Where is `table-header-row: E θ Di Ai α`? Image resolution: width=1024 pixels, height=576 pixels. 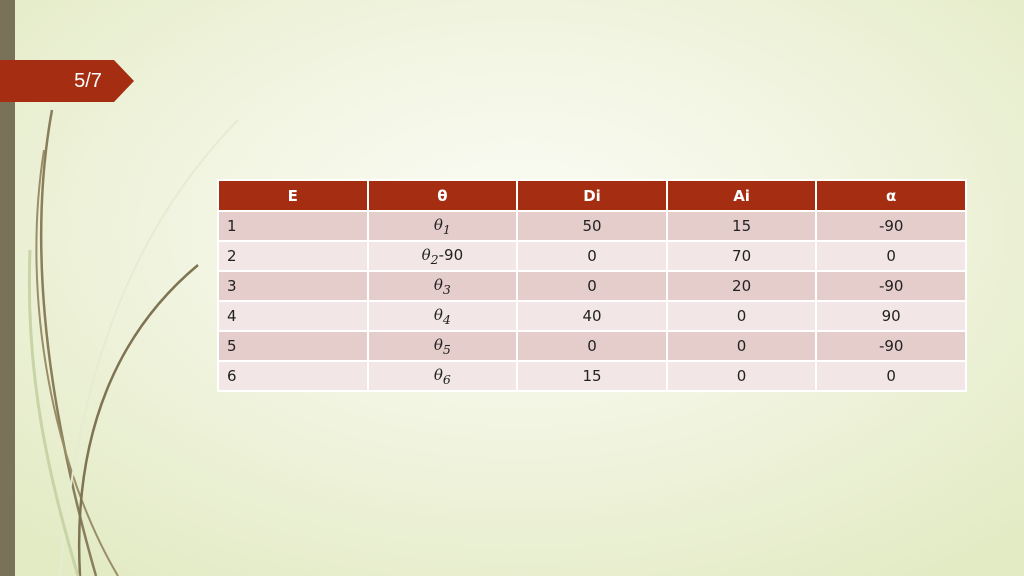
table-header-row: E θ Di Ai α is located at coordinates (592, 195).